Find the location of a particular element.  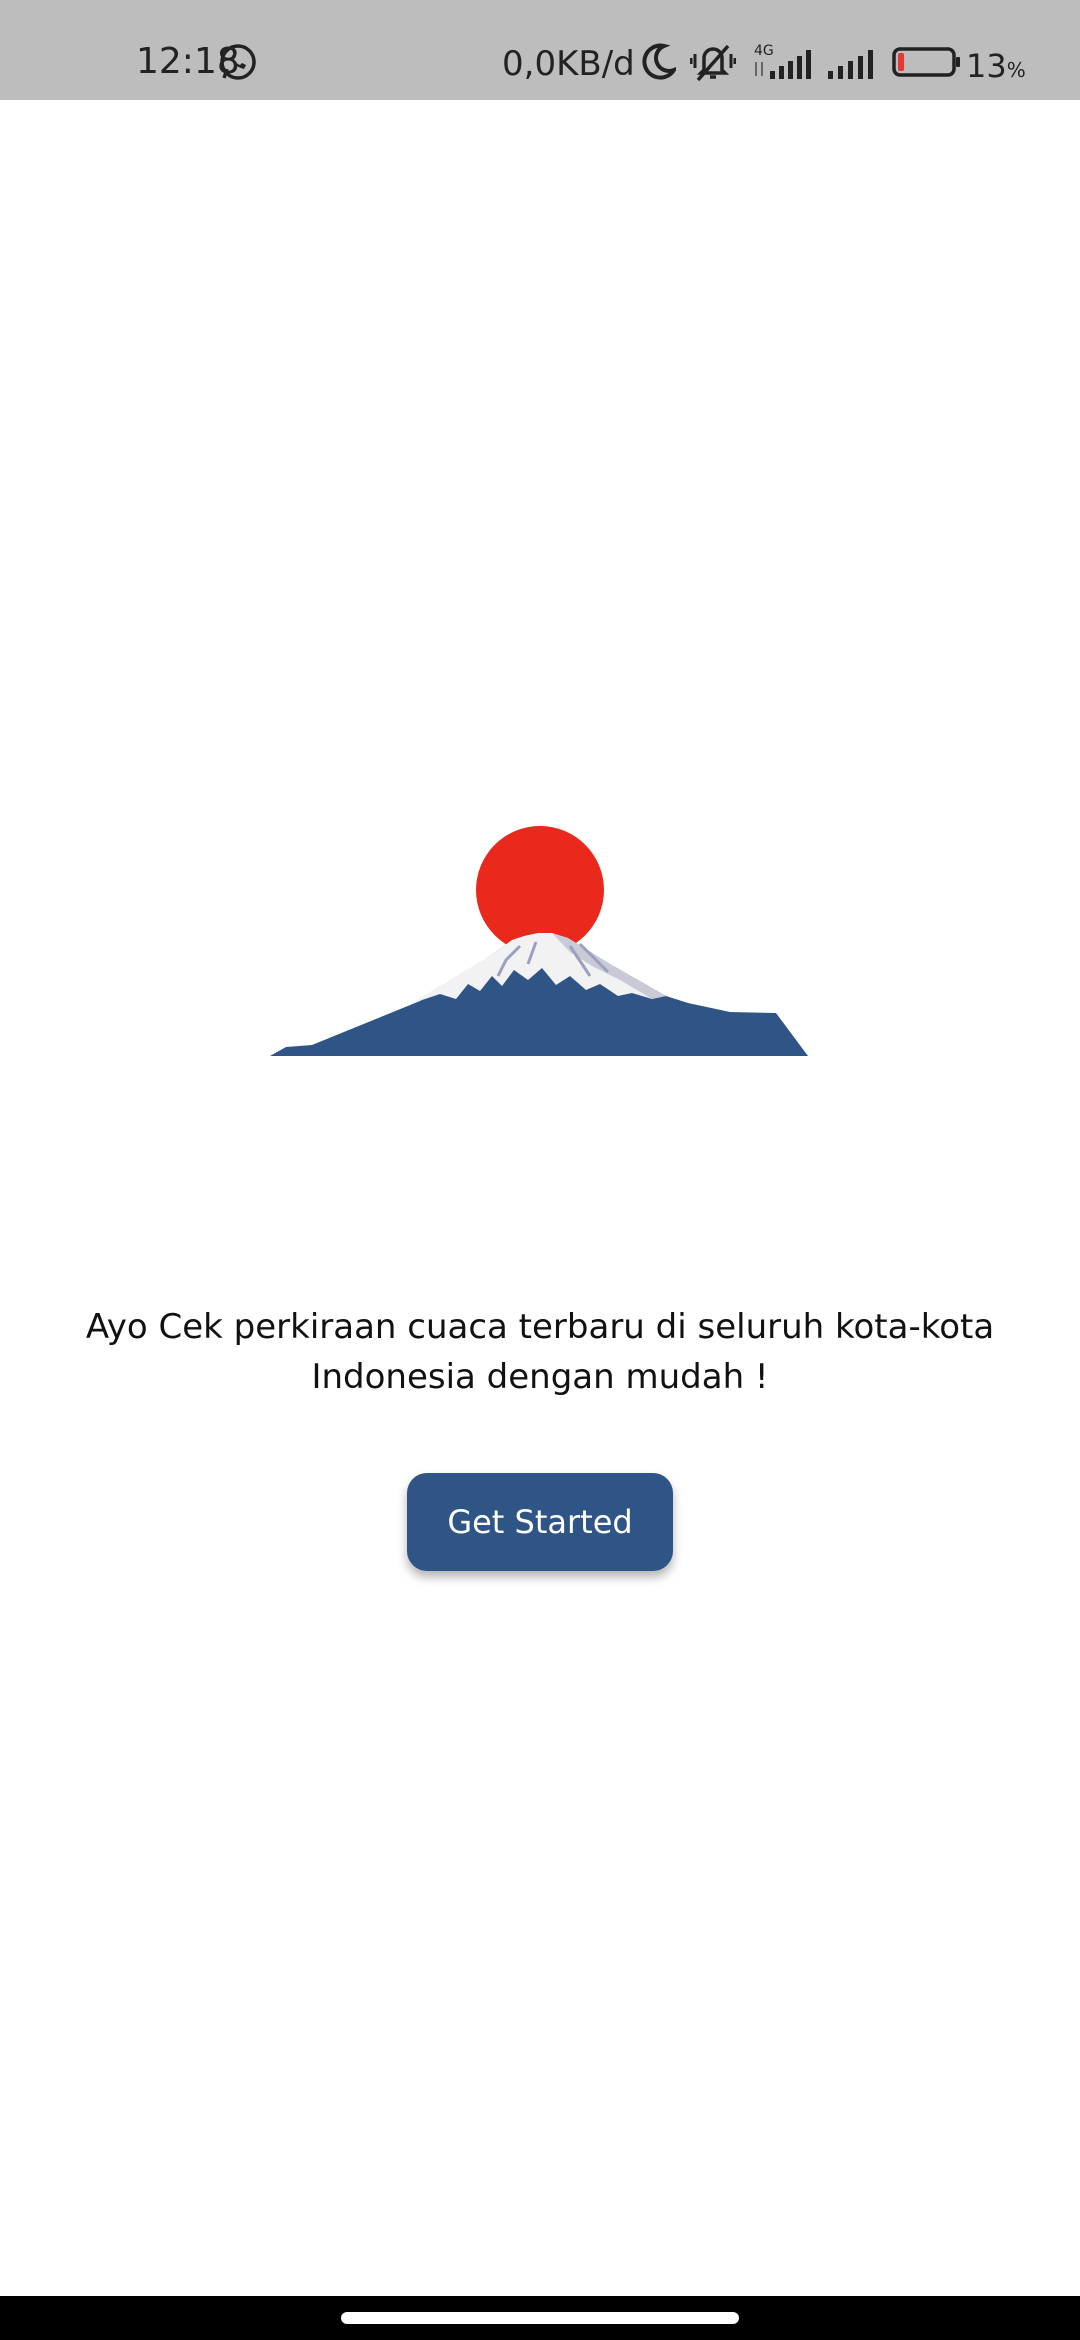

vibrate-silent-icon is located at coordinates (713, 63).